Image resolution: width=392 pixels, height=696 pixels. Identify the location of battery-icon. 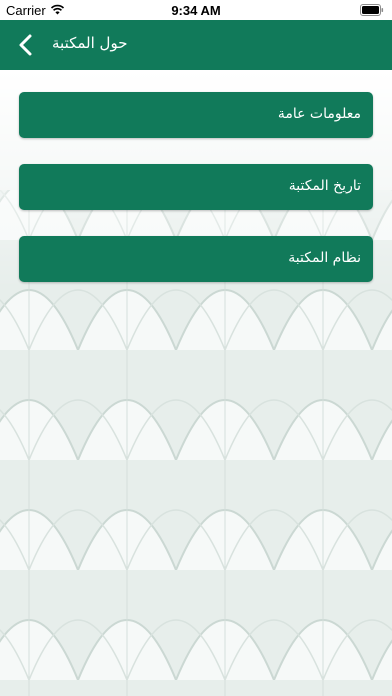
(372, 10).